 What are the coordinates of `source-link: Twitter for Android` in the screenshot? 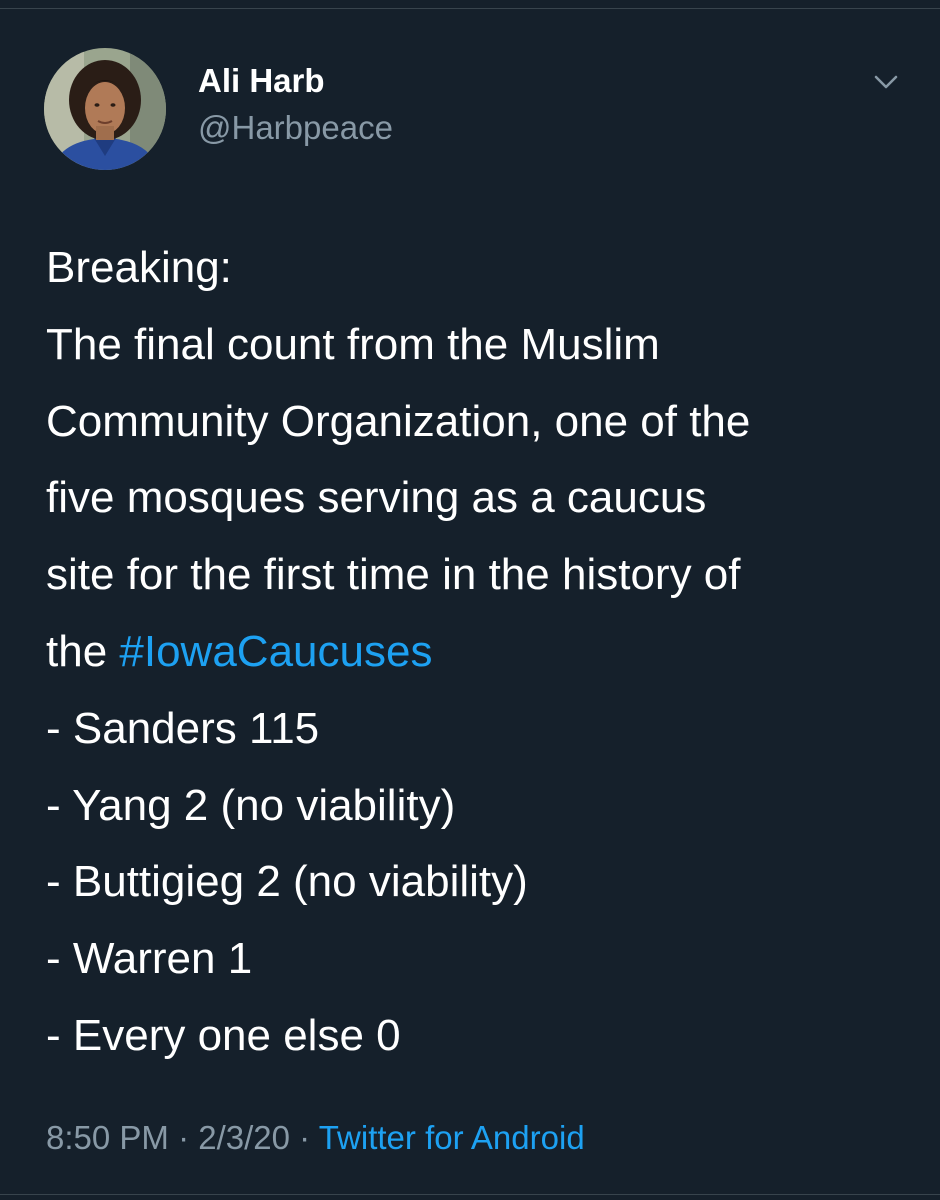 It's located at (452, 1137).